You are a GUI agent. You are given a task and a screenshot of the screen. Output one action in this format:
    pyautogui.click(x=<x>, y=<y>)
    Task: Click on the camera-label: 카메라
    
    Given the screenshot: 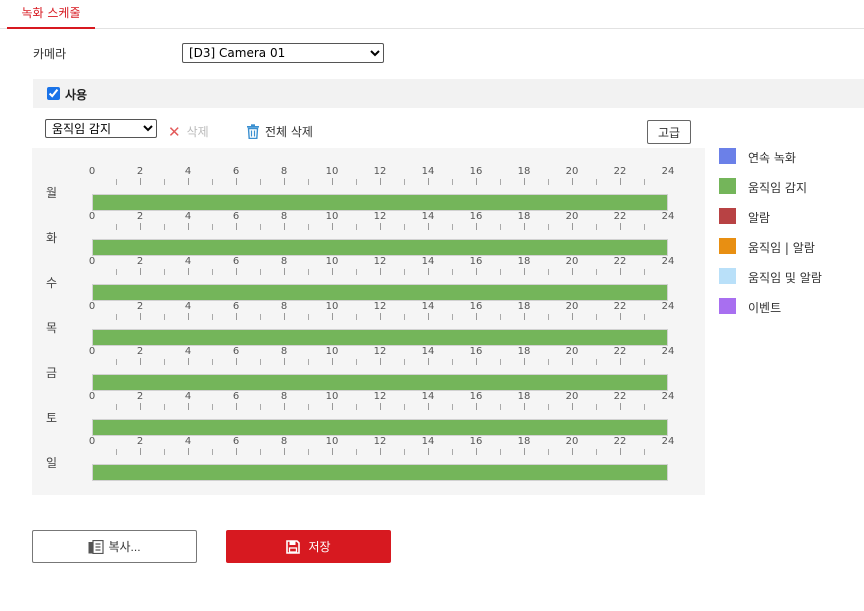 What is the action you would take?
    pyautogui.click(x=50, y=54)
    